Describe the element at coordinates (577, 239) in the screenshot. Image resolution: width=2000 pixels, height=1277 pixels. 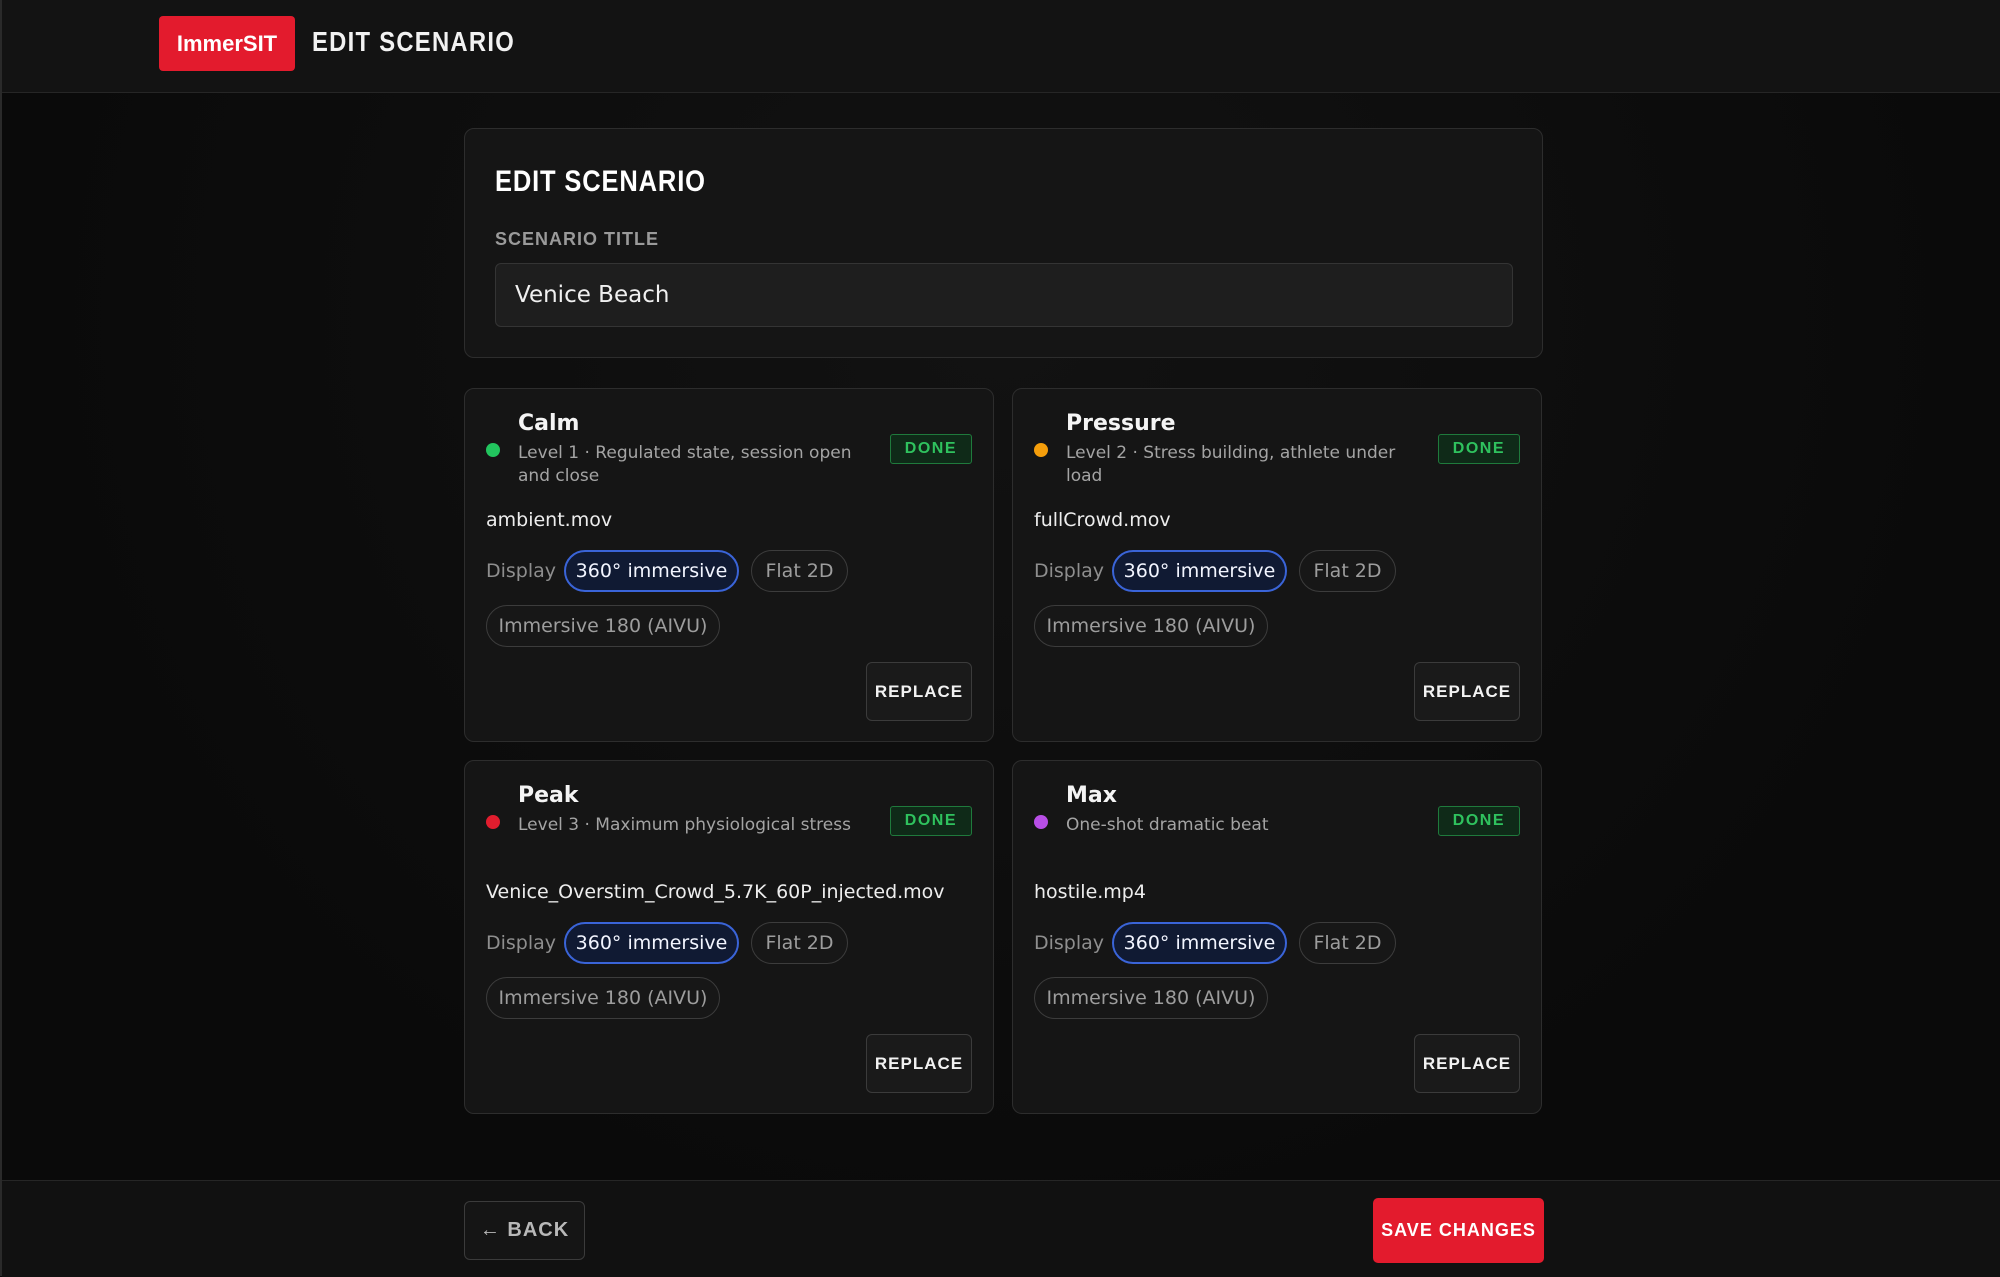
I see `scenario-title-label: SCENARIO TITLE` at that location.